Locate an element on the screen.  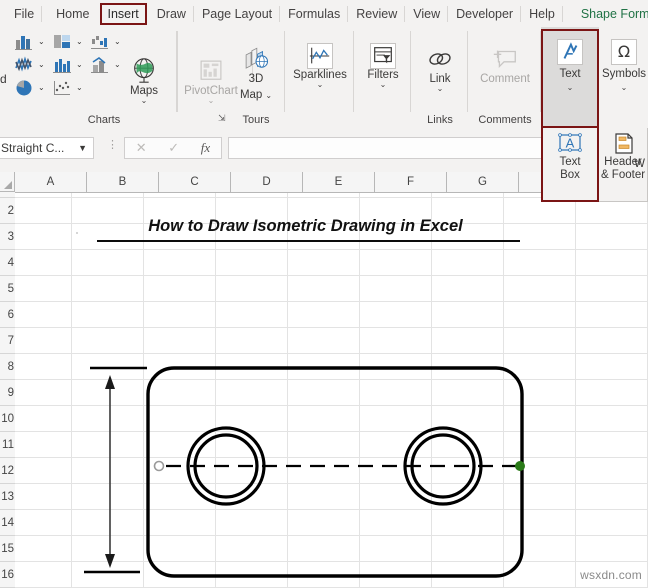
formula-bar-grip: ⋮ is located at coordinates (112, 145).